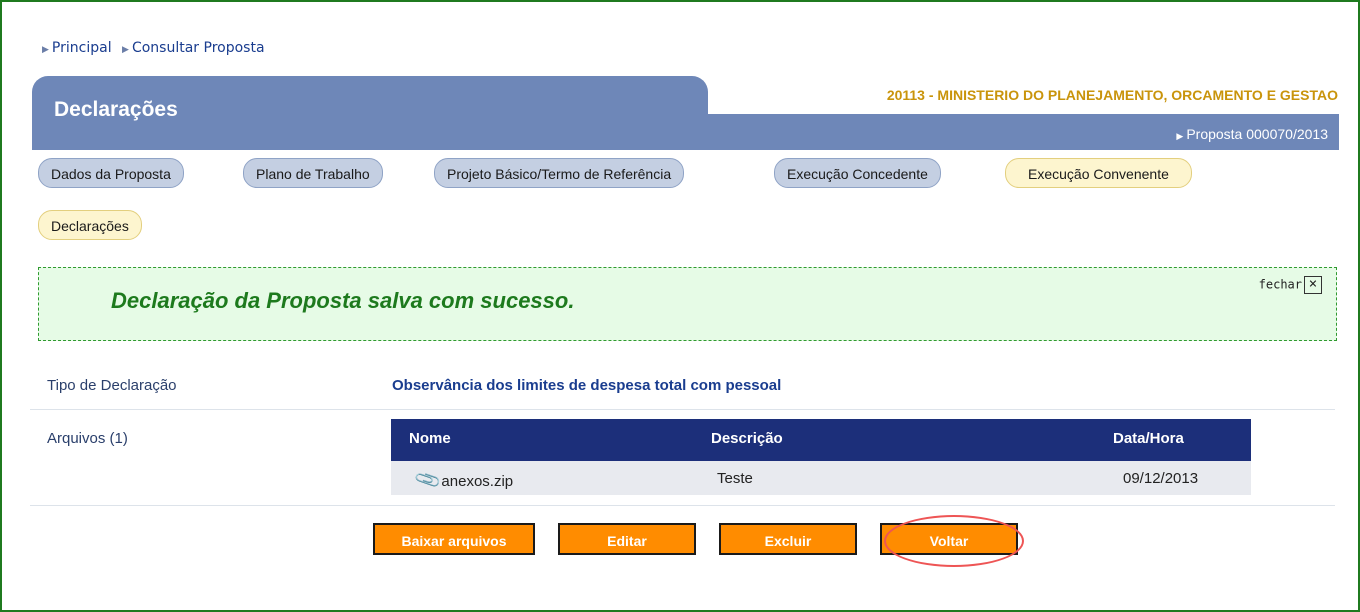 The image size is (1360, 612). What do you see at coordinates (430, 438) in the screenshot?
I see `column-header-nome: Nome` at bounding box center [430, 438].